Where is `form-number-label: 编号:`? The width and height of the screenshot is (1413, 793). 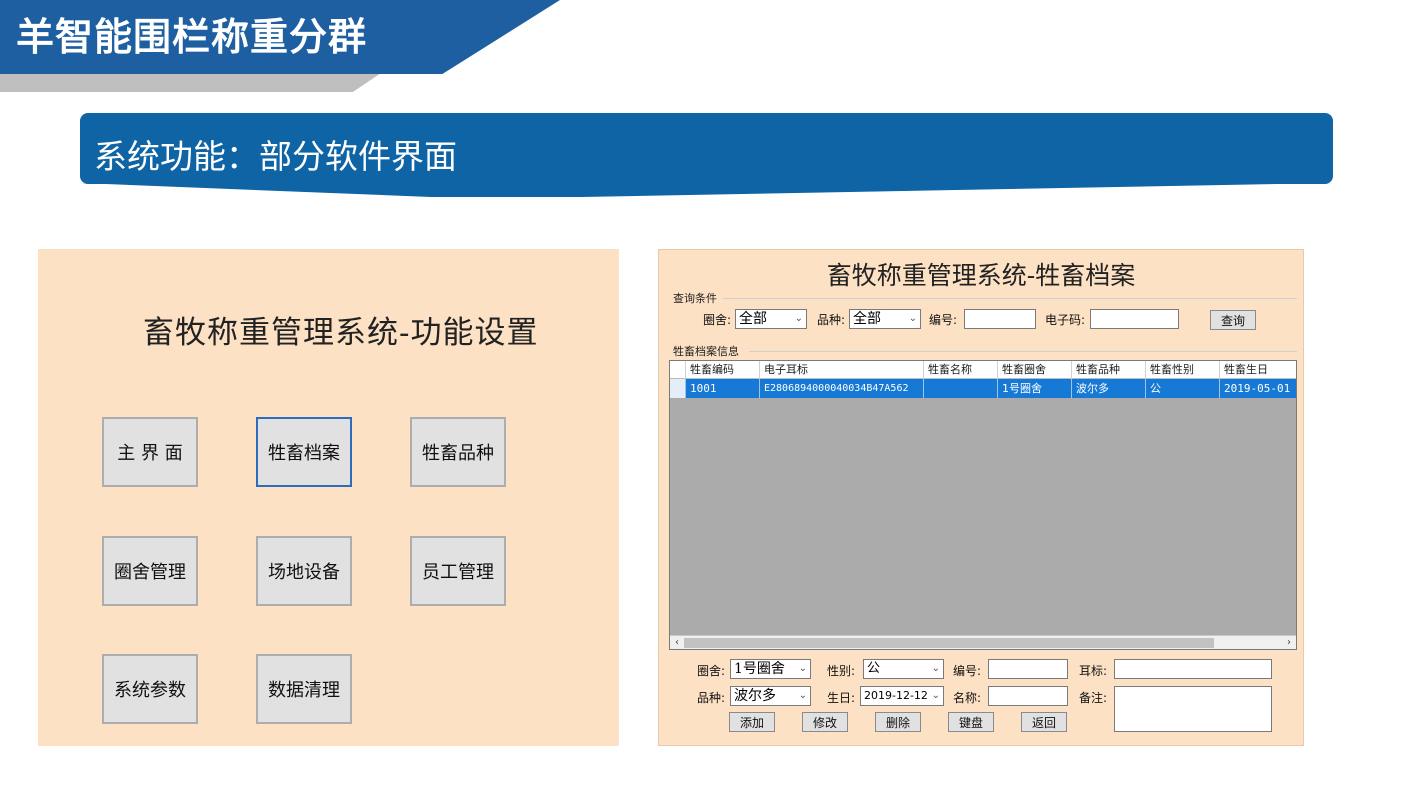
form-number-label: 编号: is located at coordinates (967, 671).